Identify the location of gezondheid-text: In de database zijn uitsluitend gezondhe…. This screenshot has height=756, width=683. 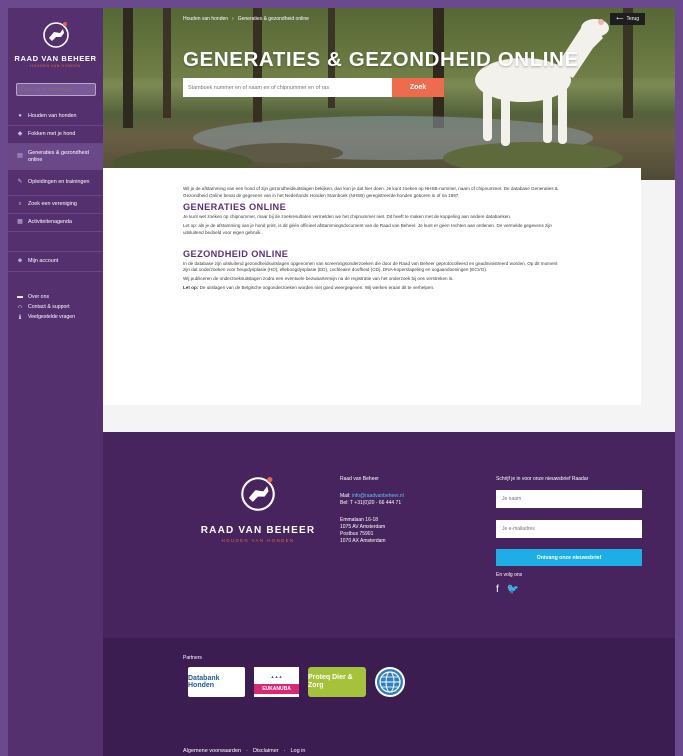
(370, 266).